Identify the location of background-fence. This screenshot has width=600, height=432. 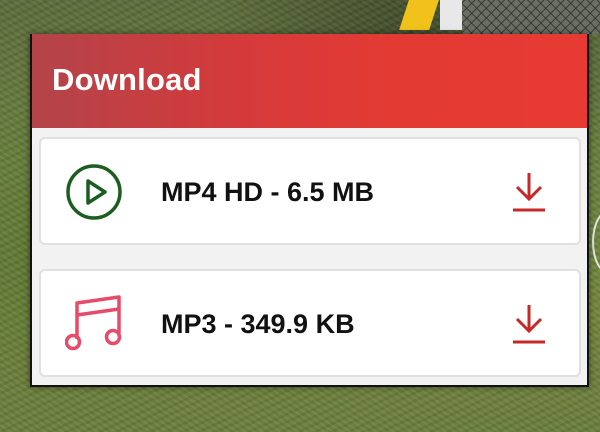
(531, 17).